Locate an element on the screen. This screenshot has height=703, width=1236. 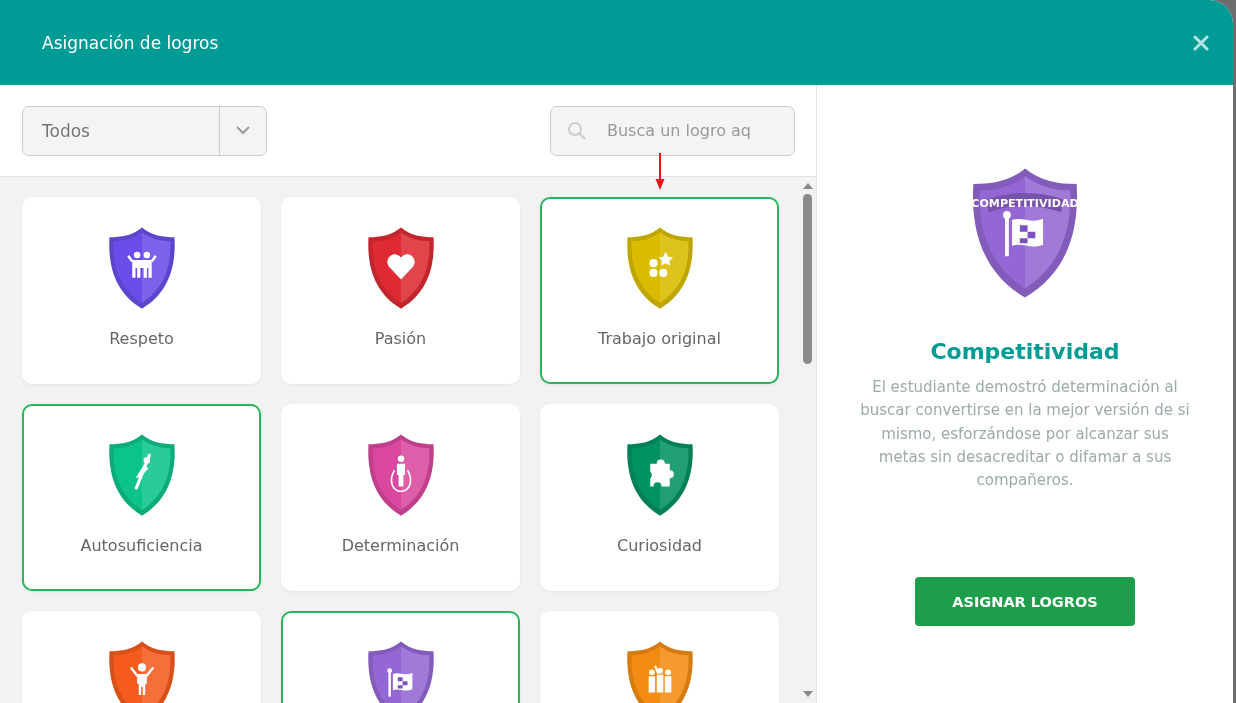
filter-dropdown: Todos is located at coordinates (144, 130).